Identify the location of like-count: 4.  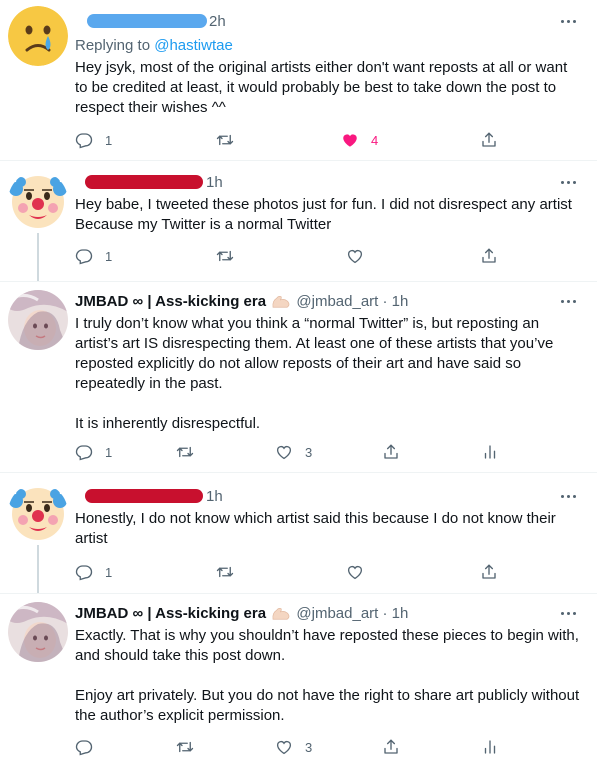
(375, 140).